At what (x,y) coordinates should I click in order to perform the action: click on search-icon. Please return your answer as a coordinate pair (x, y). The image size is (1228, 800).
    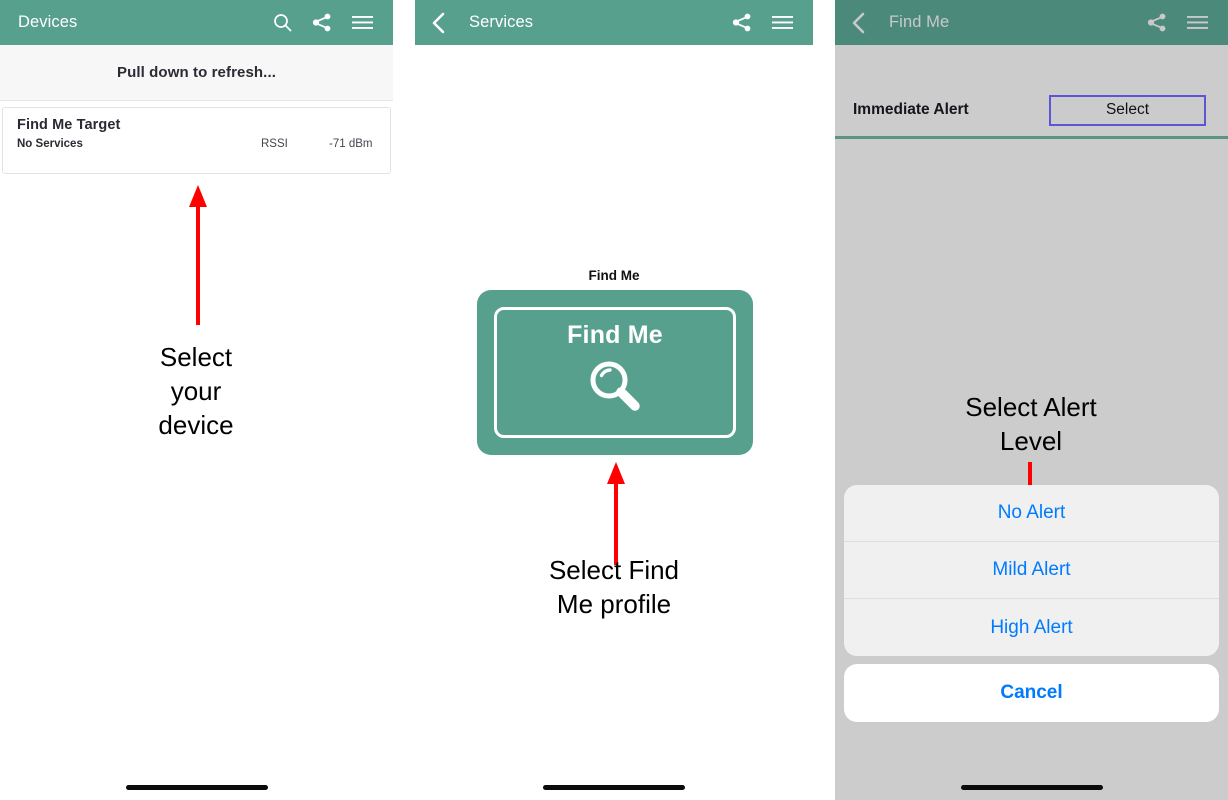
    Looking at the image, I should click on (282, 22).